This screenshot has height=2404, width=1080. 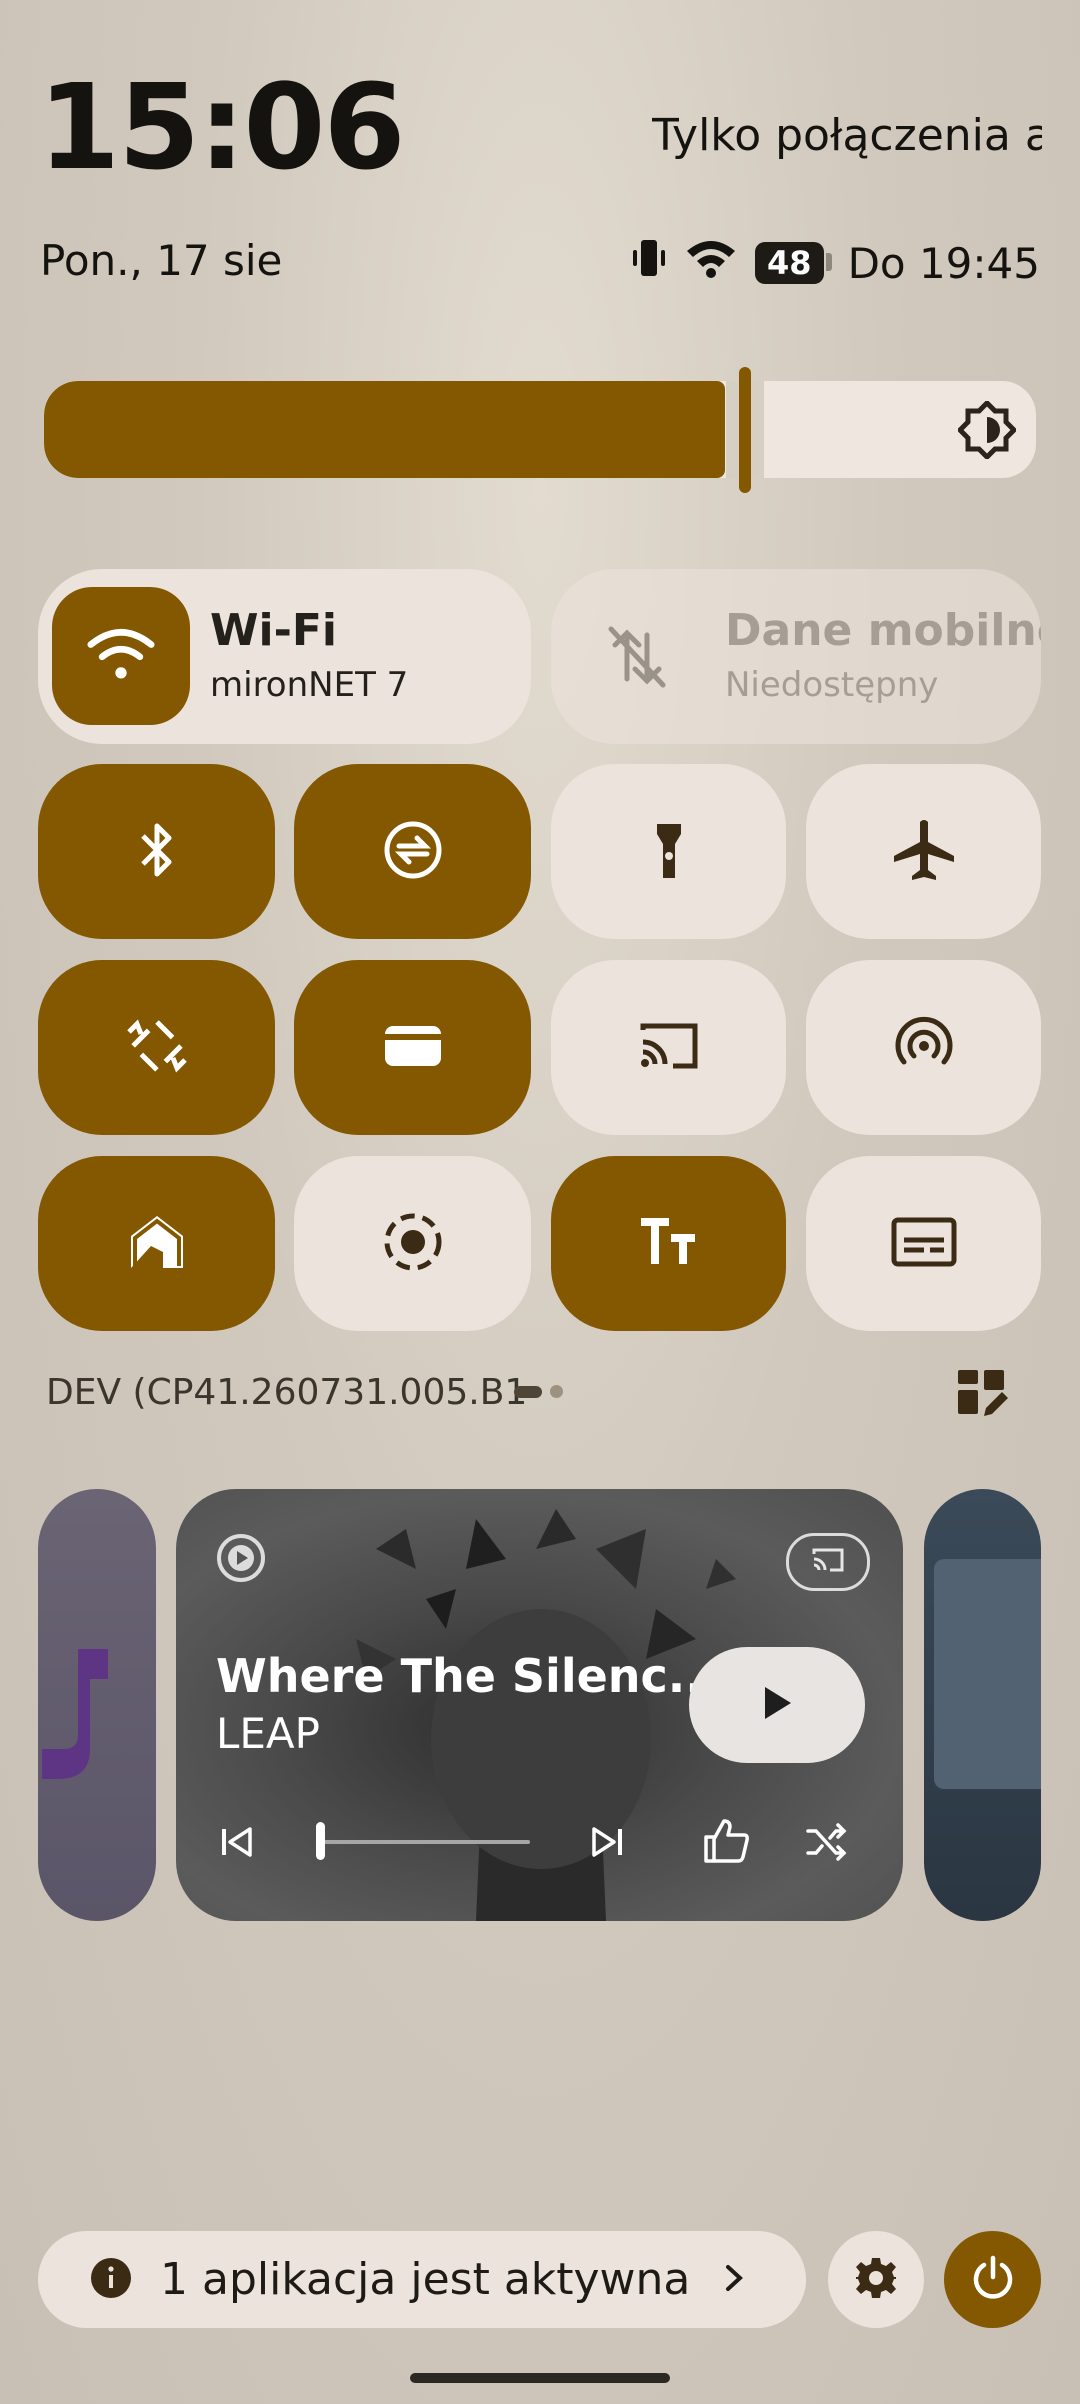 What do you see at coordinates (649, 263) in the screenshot?
I see `vibrate-icon` at bounding box center [649, 263].